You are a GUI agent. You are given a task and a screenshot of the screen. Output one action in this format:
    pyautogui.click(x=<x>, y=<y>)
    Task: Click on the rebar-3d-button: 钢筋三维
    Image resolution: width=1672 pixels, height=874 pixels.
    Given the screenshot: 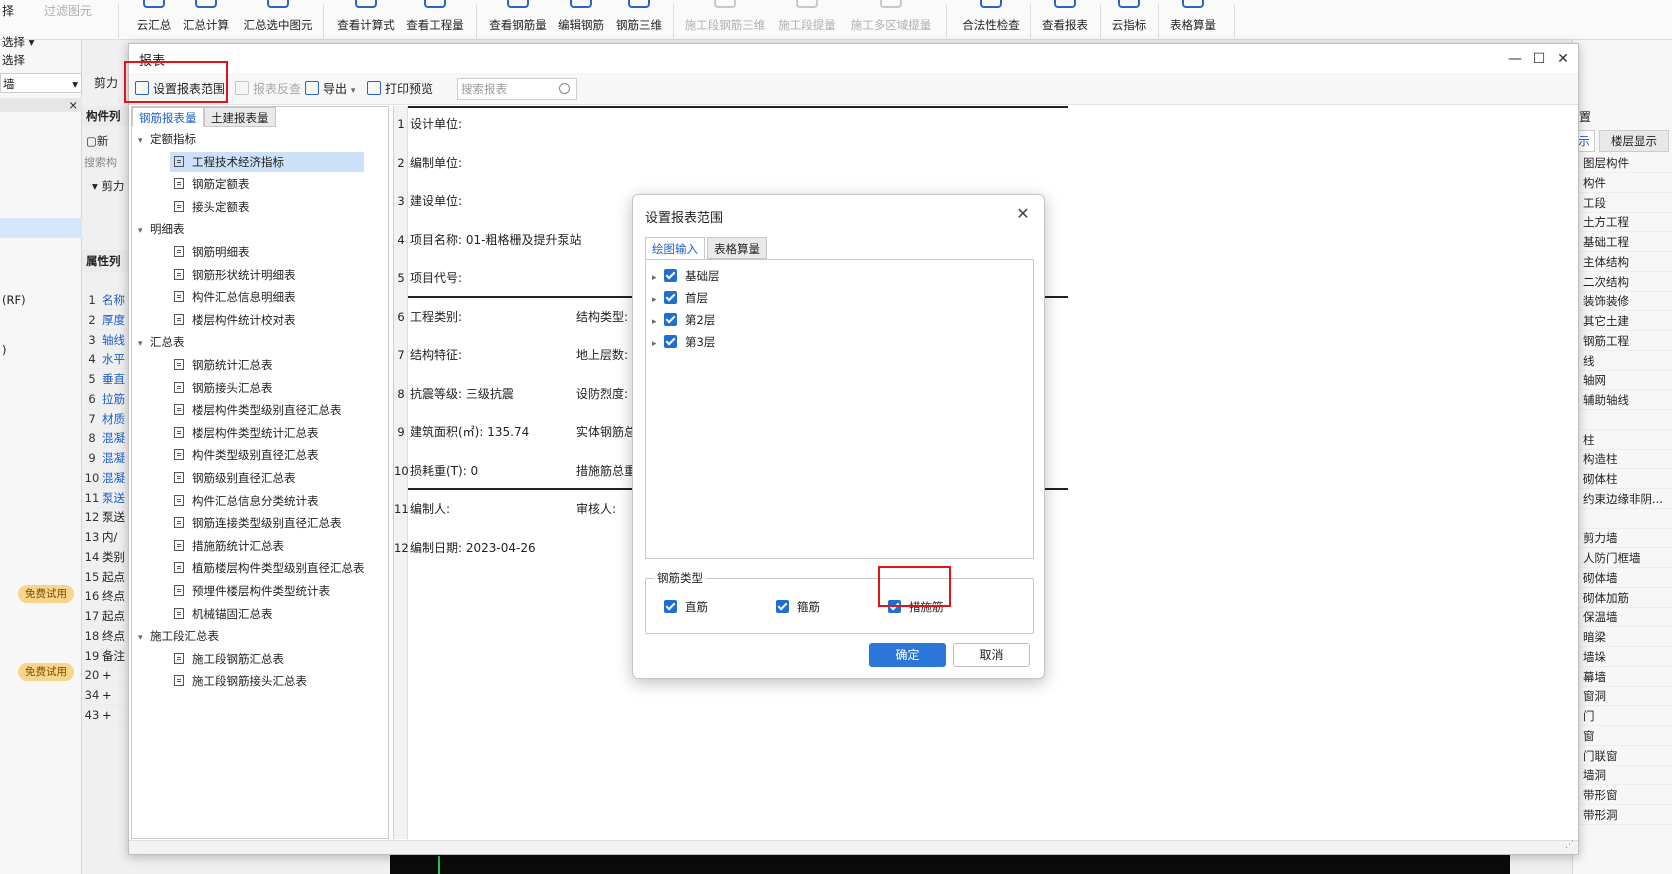 What is the action you would take?
    pyautogui.click(x=639, y=20)
    